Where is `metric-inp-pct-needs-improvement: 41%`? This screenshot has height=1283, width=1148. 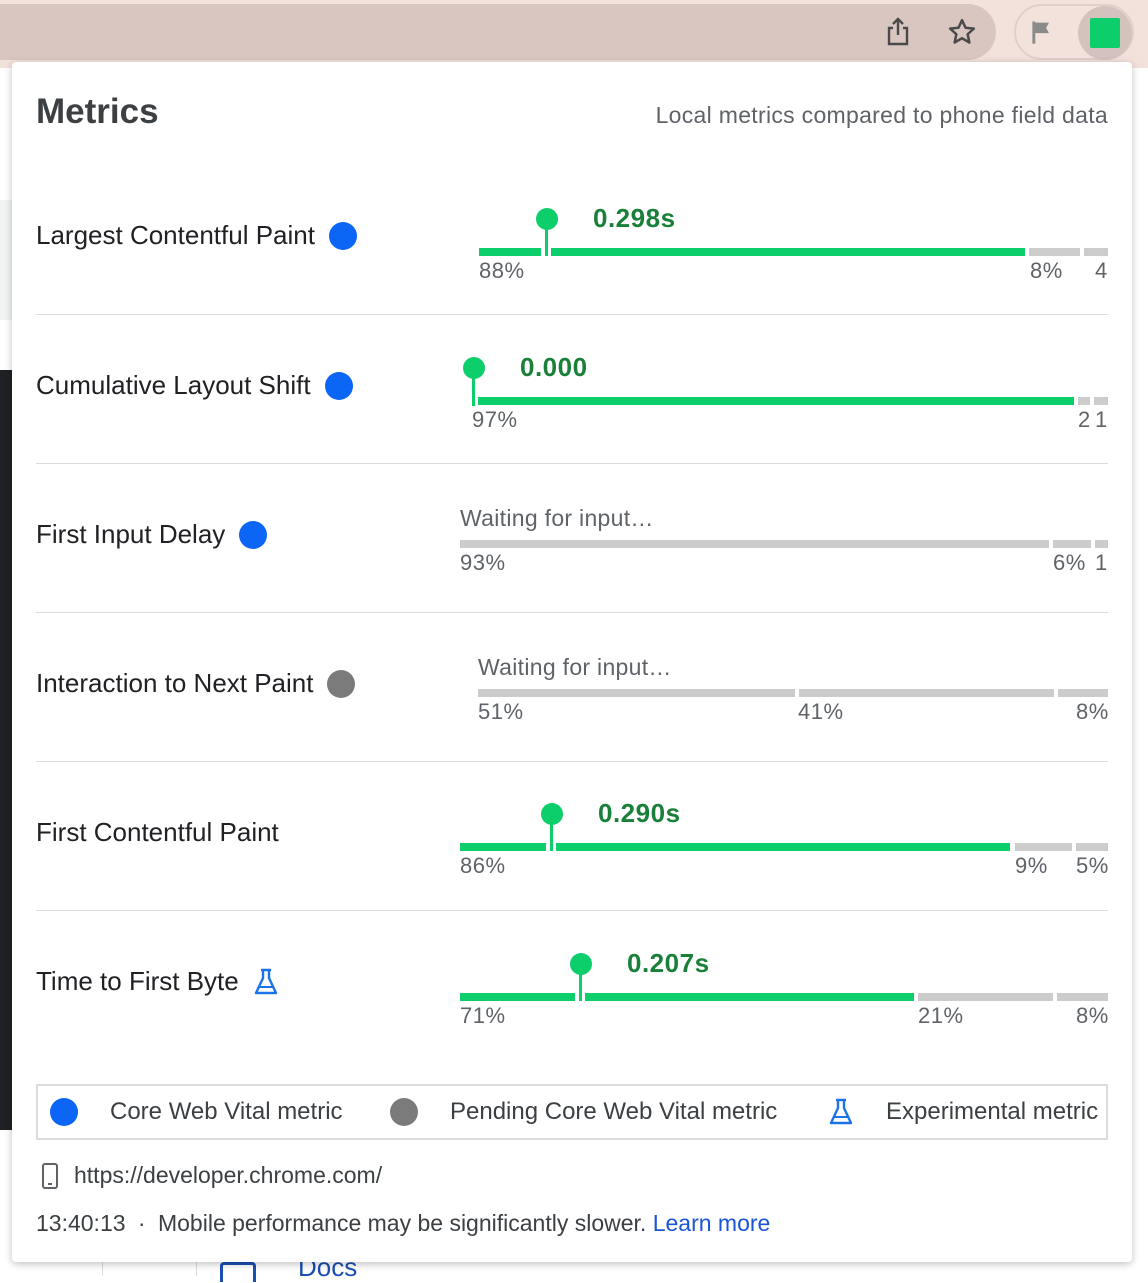
metric-inp-pct-needs-improvement: 41% is located at coordinates (821, 711).